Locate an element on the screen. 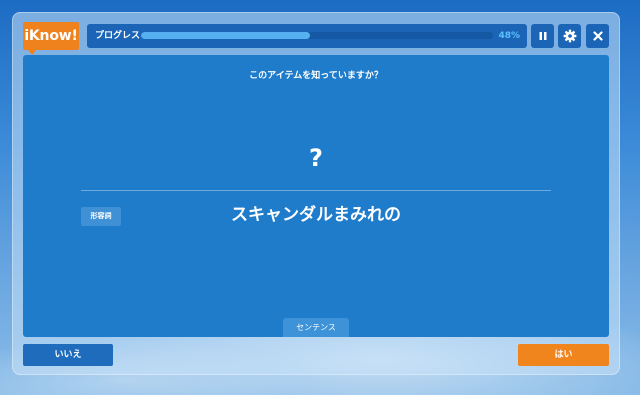 This screenshot has height=395, width=640. pause-icon is located at coordinates (543, 36).